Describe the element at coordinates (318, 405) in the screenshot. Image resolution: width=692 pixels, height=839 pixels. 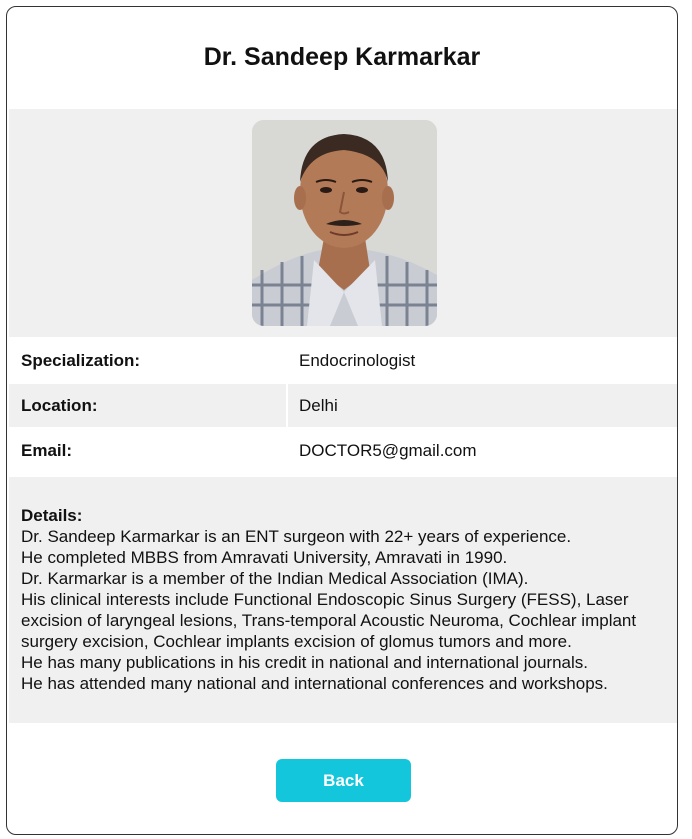
I see `location-value: Delhi` at that location.